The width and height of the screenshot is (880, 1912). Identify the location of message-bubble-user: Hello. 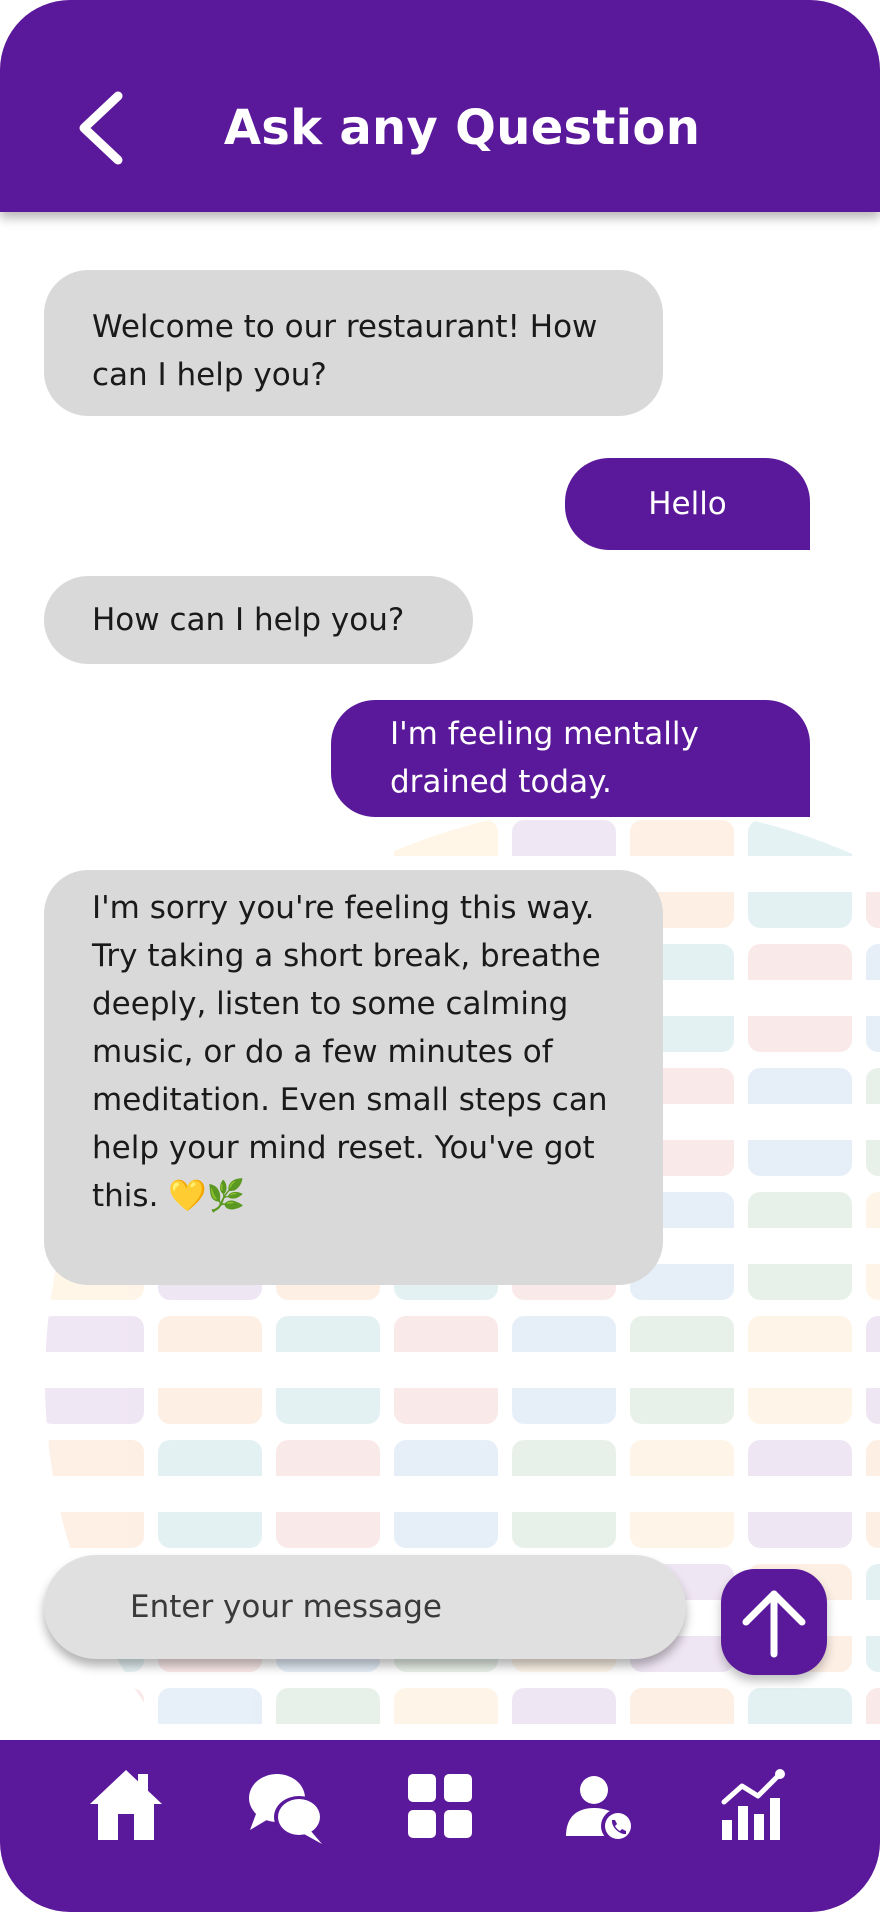
(687, 504).